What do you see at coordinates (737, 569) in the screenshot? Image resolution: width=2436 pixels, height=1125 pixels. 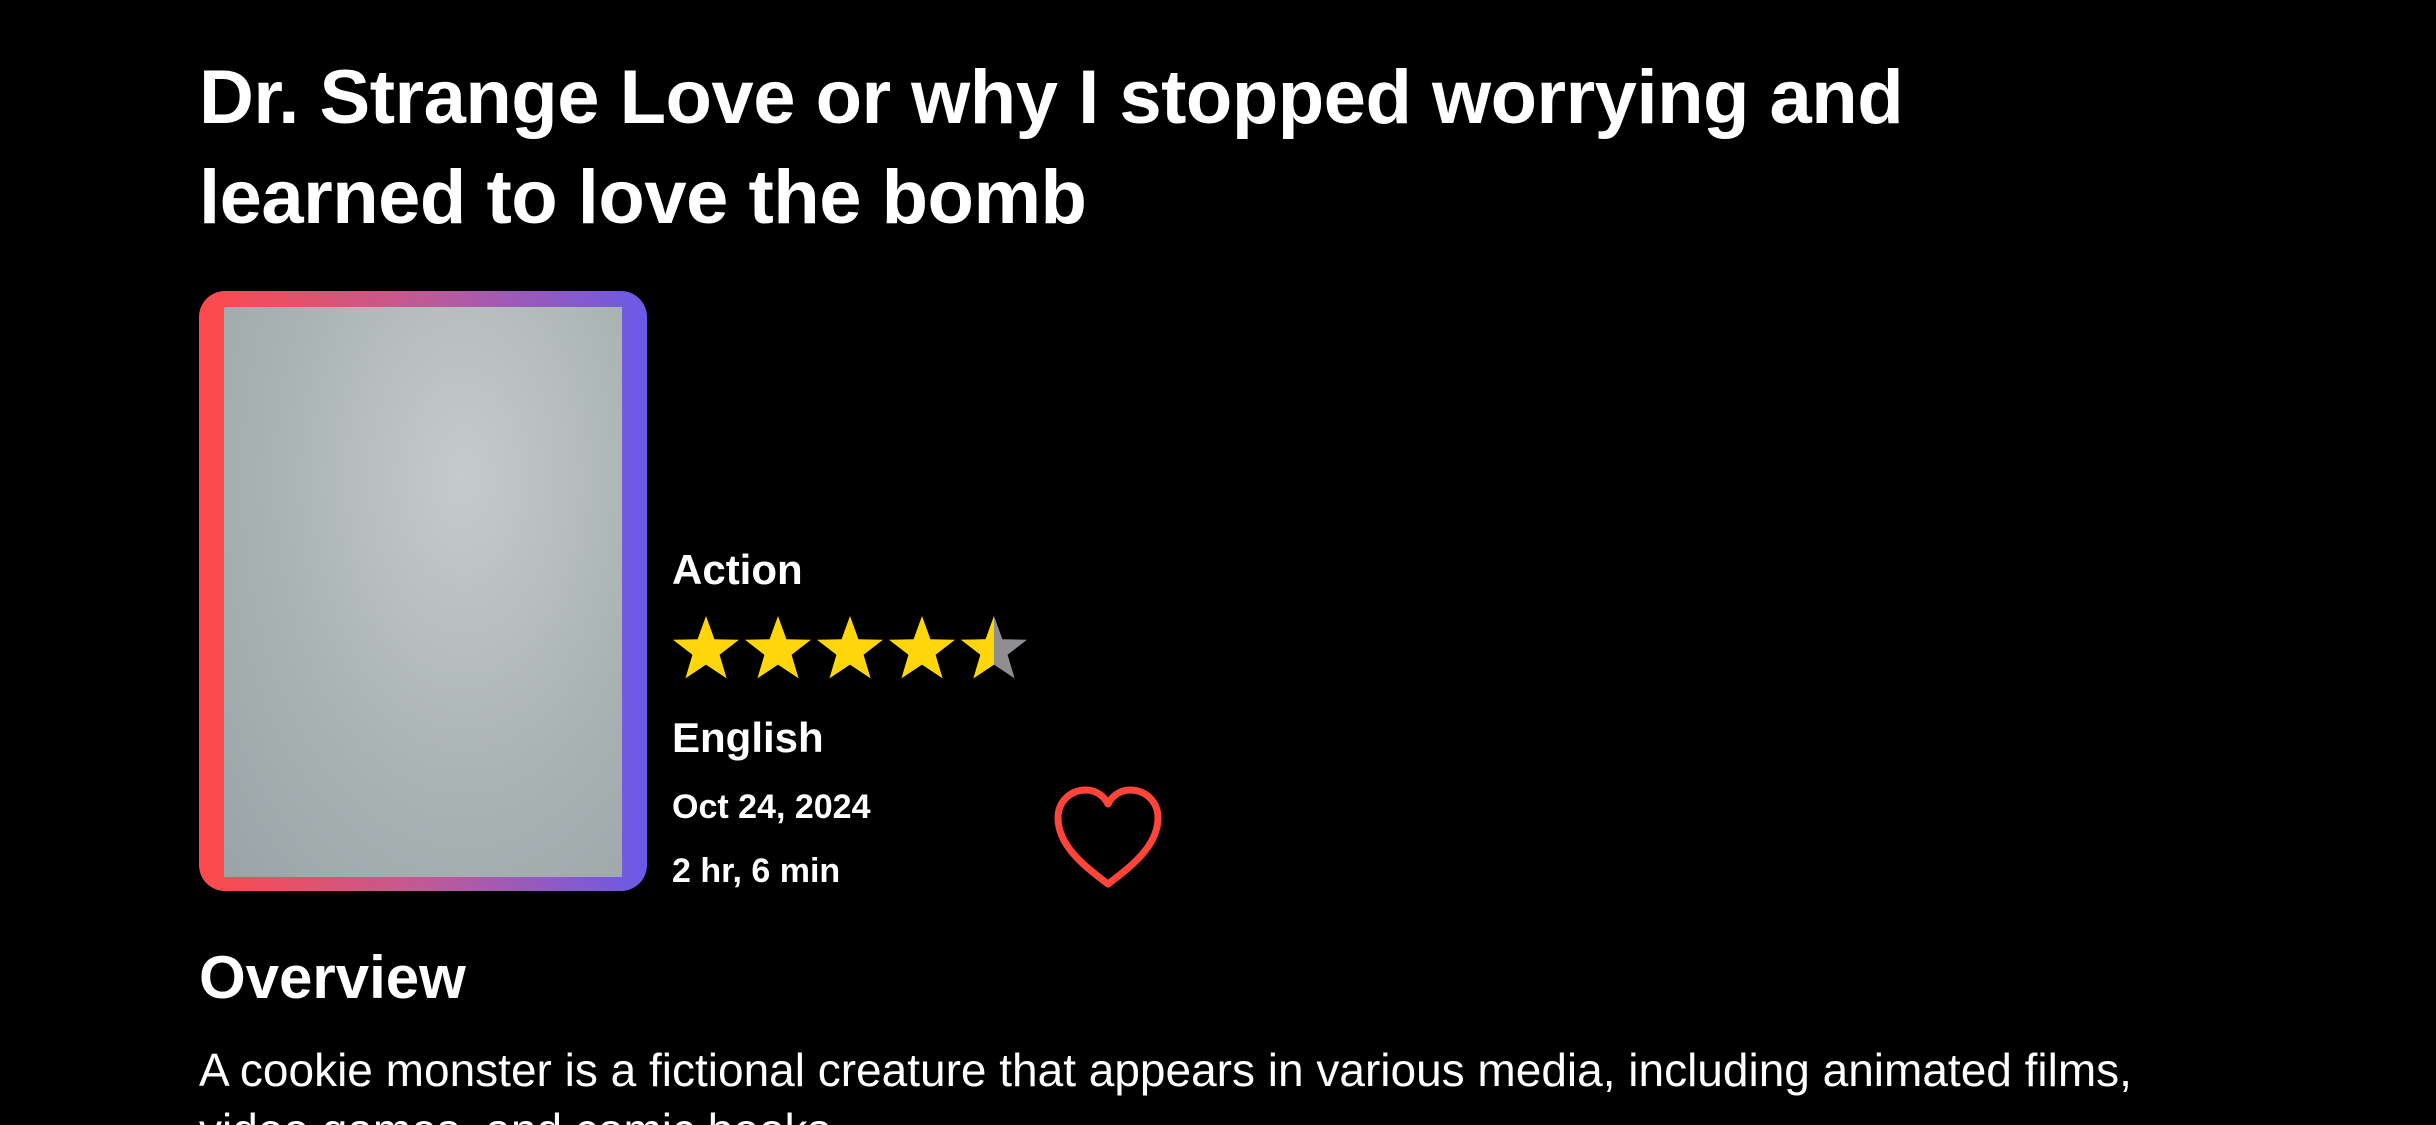 I see `genre-label: Action` at bounding box center [737, 569].